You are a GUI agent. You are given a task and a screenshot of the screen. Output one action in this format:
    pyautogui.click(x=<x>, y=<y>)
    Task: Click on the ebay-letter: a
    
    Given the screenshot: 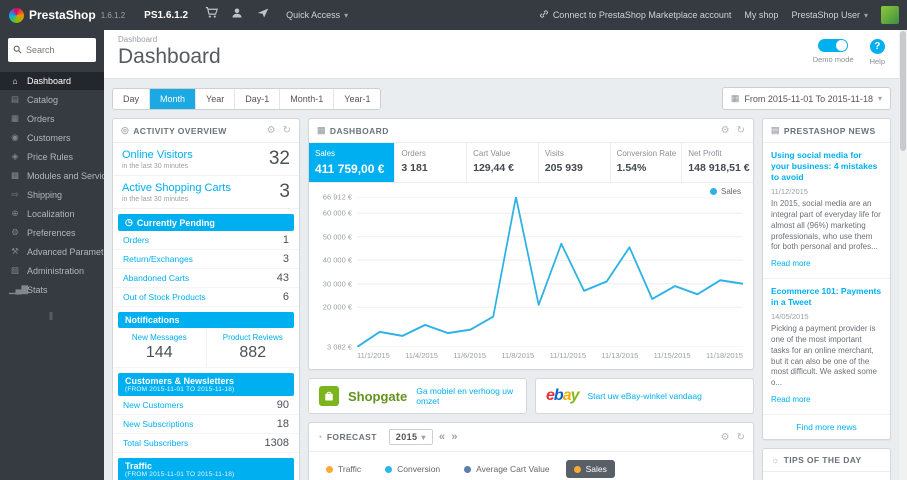 What is the action you would take?
    pyautogui.click(x=567, y=395)
    